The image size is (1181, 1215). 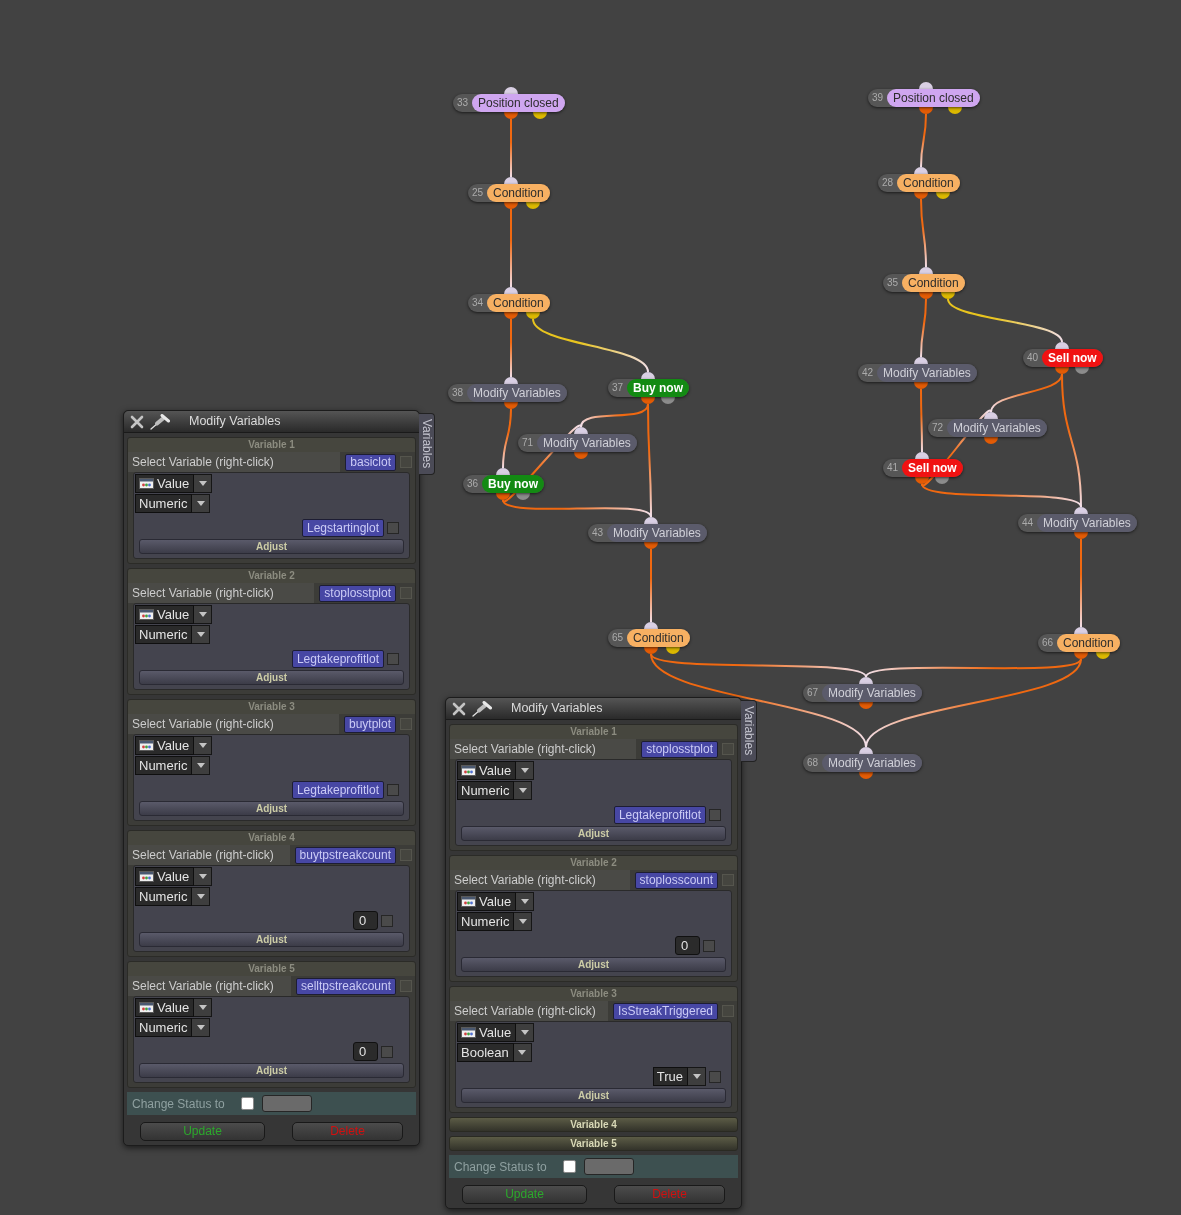 What do you see at coordinates (1077, 523) in the screenshot?
I see `flow-node: 44 Modify Variables` at bounding box center [1077, 523].